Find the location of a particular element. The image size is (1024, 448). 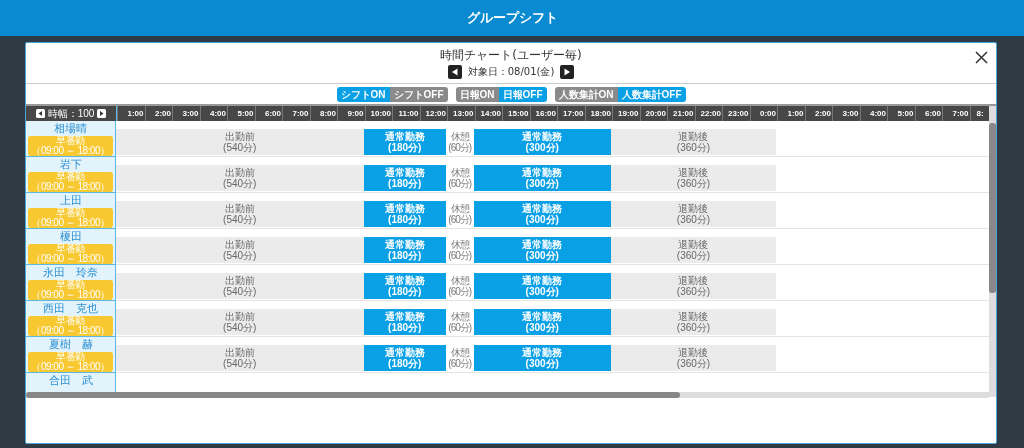

hour-label: 23:00 is located at coordinates (738, 113).